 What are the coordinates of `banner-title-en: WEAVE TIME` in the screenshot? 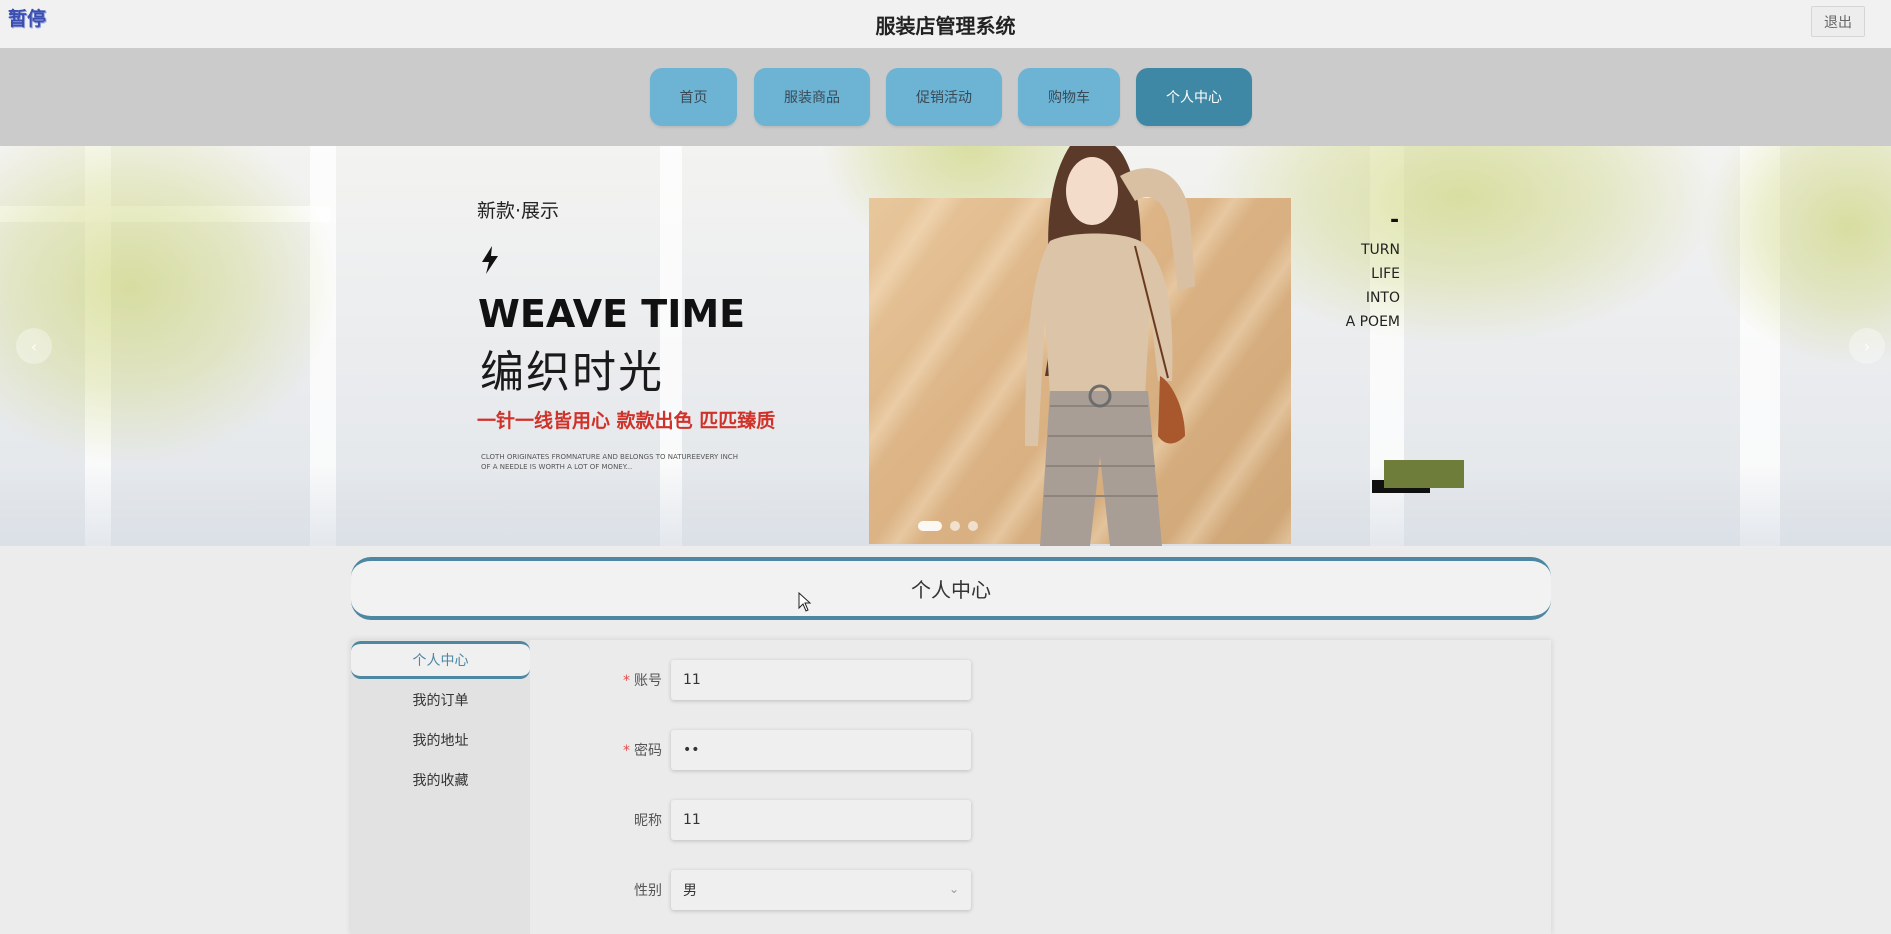 It's located at (612, 314).